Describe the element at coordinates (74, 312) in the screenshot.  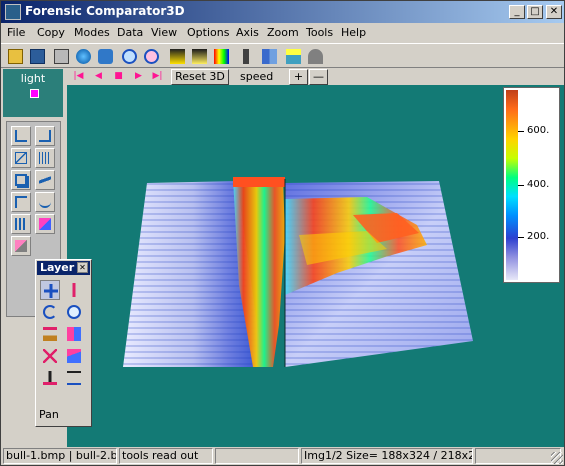
I see `magnifier-button` at that location.